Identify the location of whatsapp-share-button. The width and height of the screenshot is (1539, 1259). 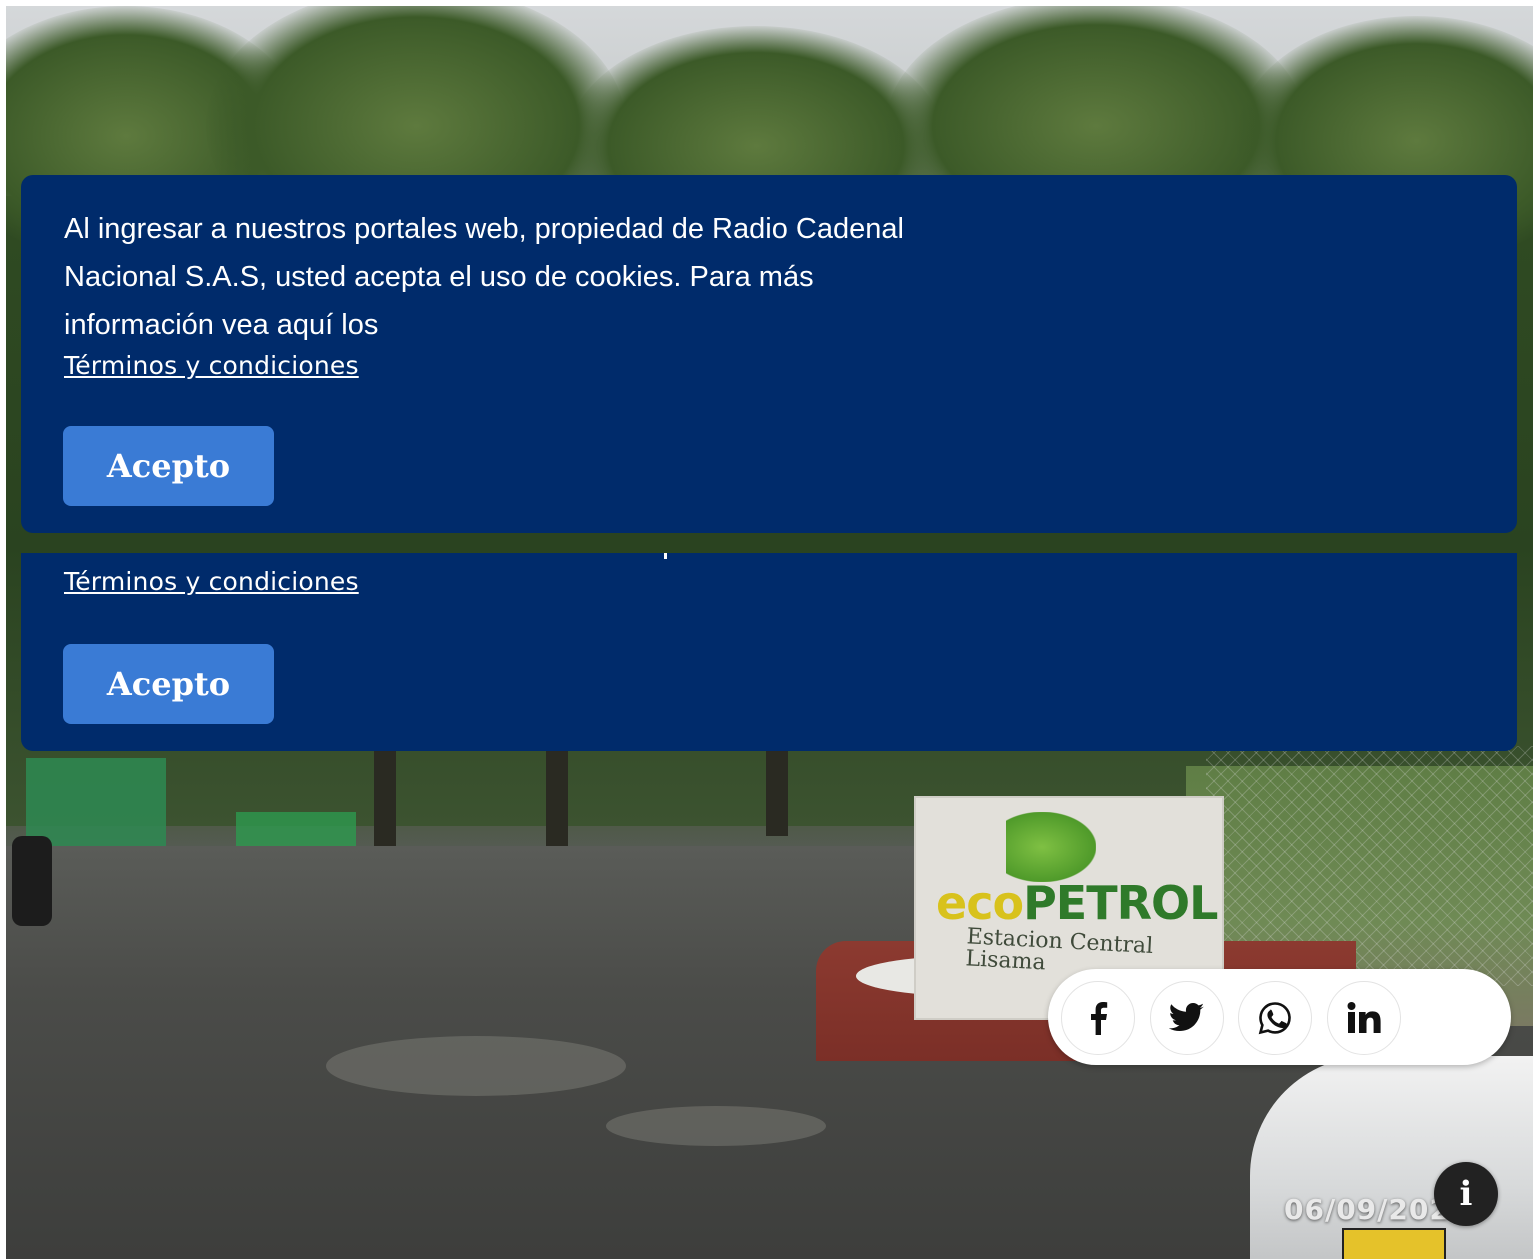
(1275, 1018).